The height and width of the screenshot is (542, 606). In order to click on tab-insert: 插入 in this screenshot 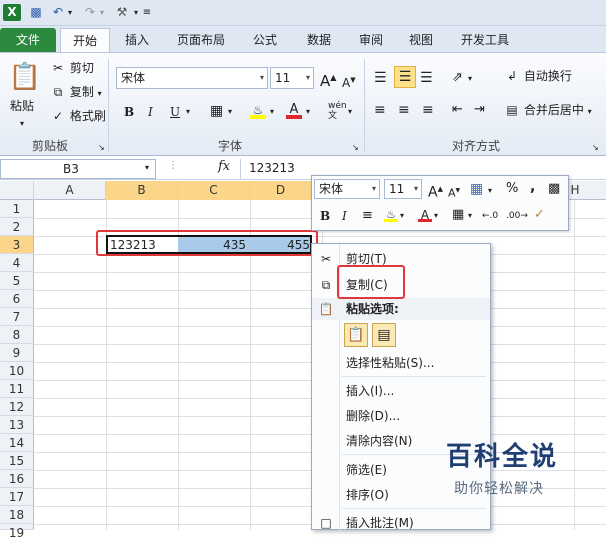, I will do `click(137, 40)`.